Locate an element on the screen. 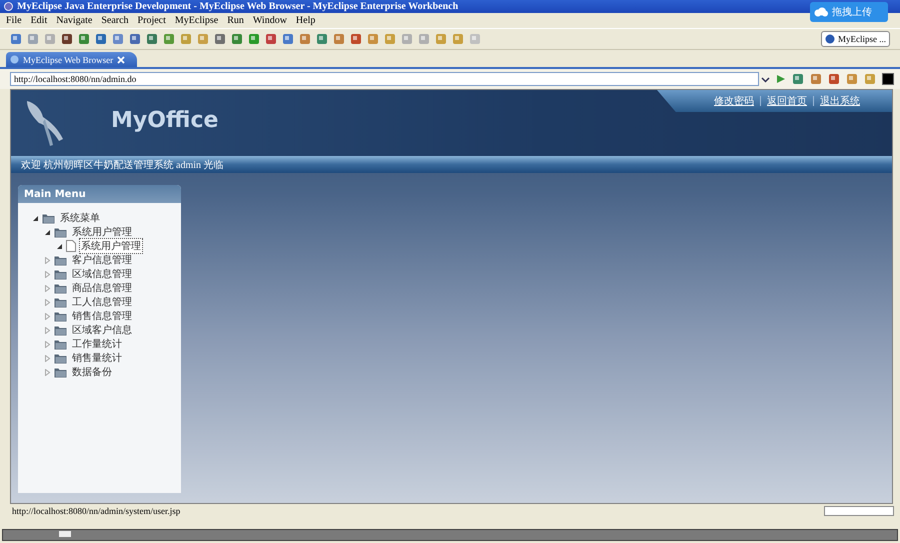 The width and height of the screenshot is (900, 543). go-icon is located at coordinates (781, 79).